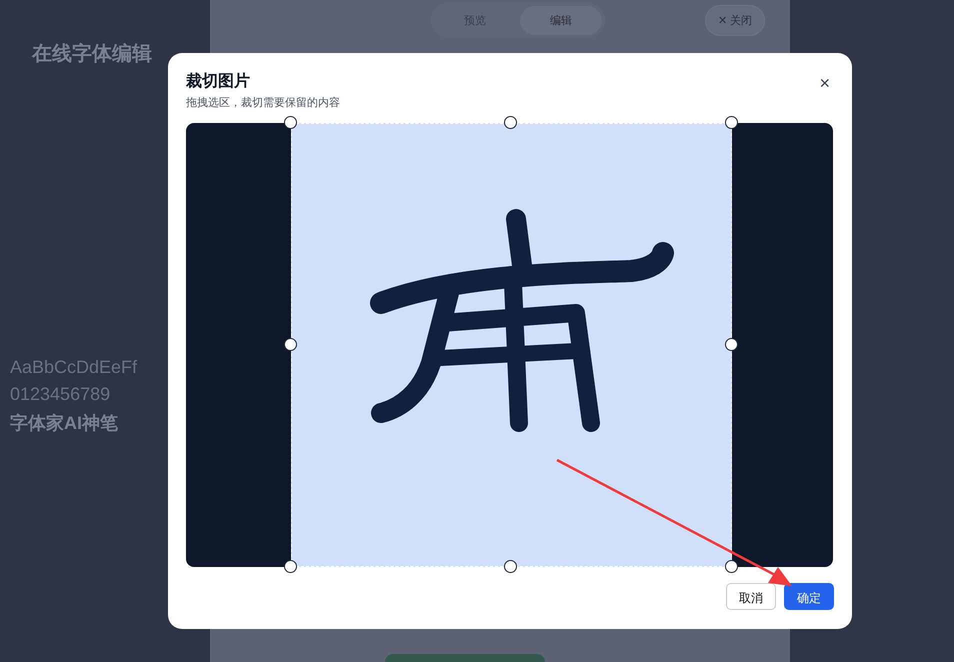  I want to click on app-title: 在线字体编辑, so click(92, 53).